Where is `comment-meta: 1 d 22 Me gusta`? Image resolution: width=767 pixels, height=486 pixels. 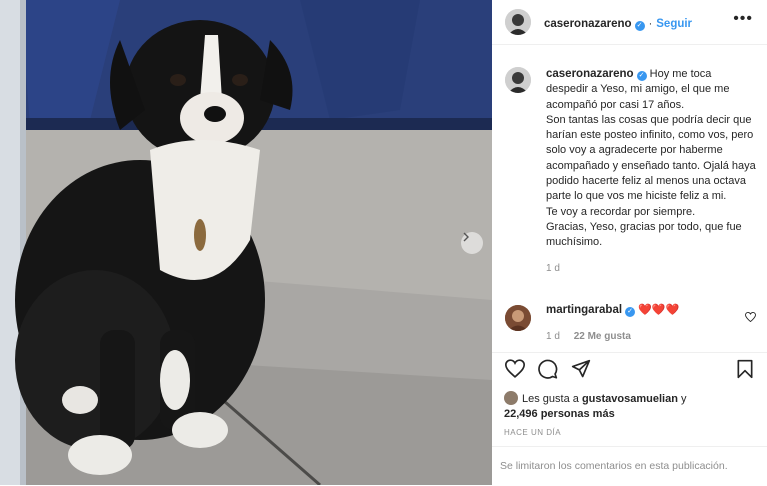
comment-meta: 1 d 22 Me gusta is located at coordinates (594, 336).